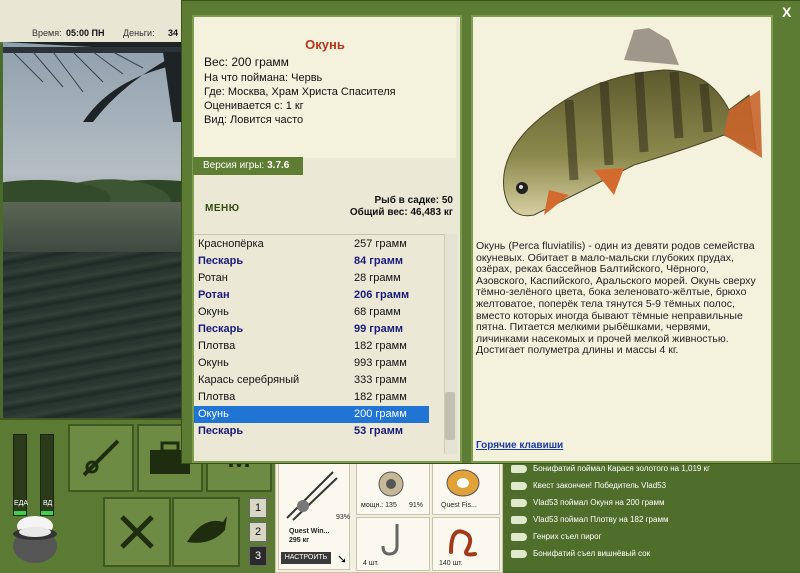 This screenshot has height=573, width=800. I want to click on catch-fish-weight: 68 грамм, so click(377, 312).